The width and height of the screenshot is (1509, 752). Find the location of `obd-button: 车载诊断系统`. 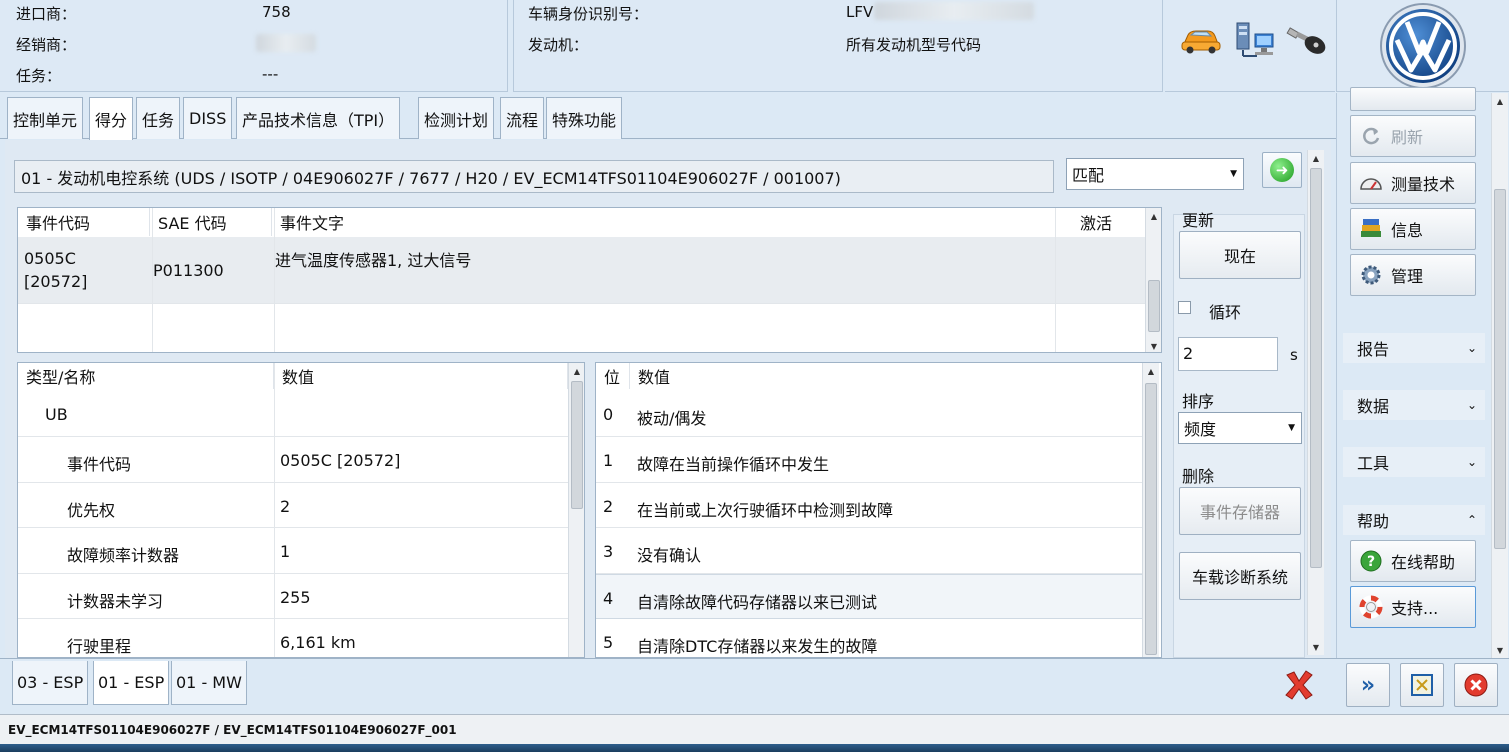

obd-button: 车载诊断系统 is located at coordinates (1240, 576).